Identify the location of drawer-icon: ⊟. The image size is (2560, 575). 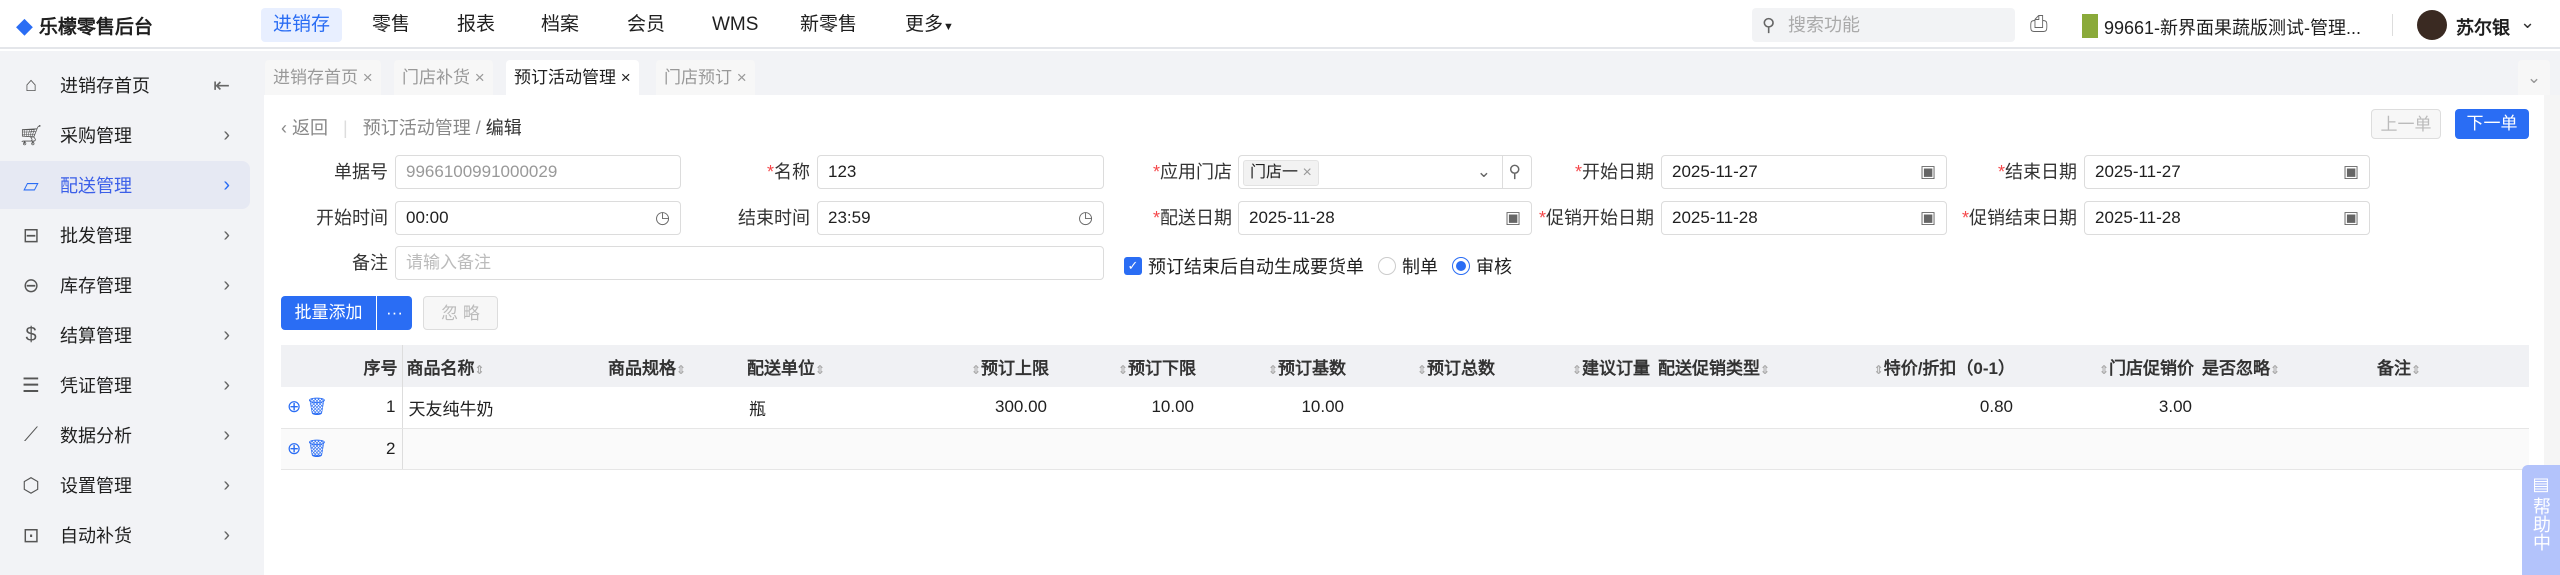
(31, 235).